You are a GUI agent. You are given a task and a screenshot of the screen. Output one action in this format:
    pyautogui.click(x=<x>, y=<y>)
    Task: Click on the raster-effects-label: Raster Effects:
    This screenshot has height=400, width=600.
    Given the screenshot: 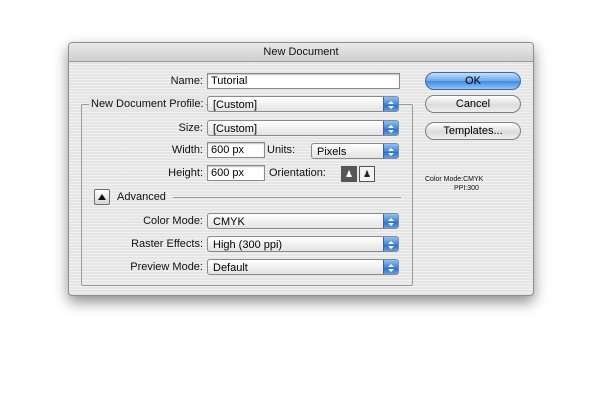 What is the action you would take?
    pyautogui.click(x=167, y=244)
    